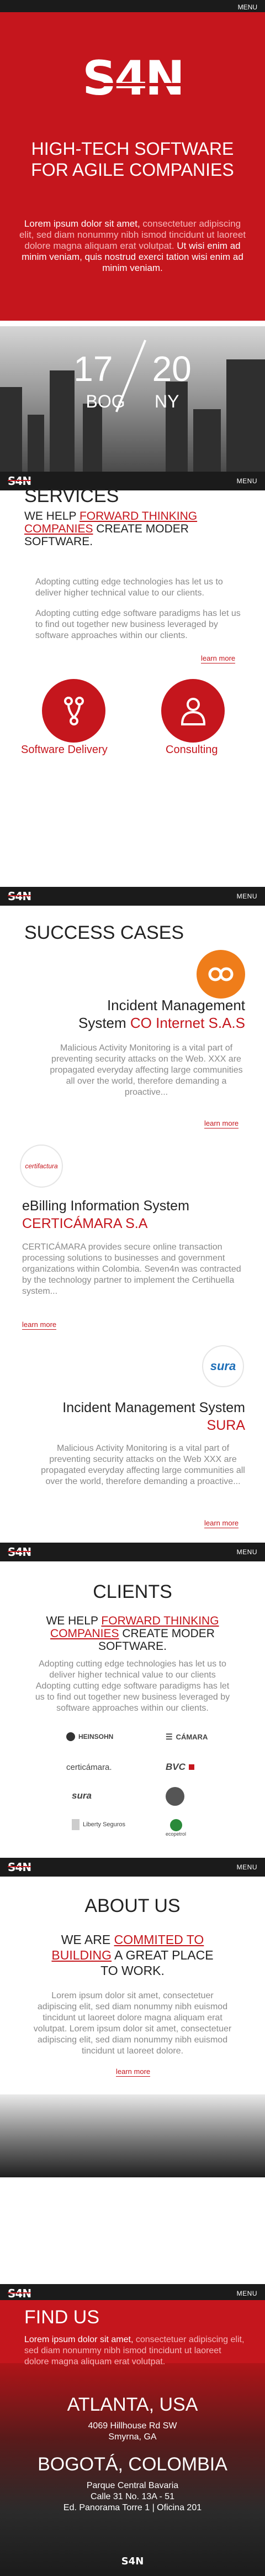 This screenshot has height=2576, width=265. I want to click on branch-icon, so click(74, 710).